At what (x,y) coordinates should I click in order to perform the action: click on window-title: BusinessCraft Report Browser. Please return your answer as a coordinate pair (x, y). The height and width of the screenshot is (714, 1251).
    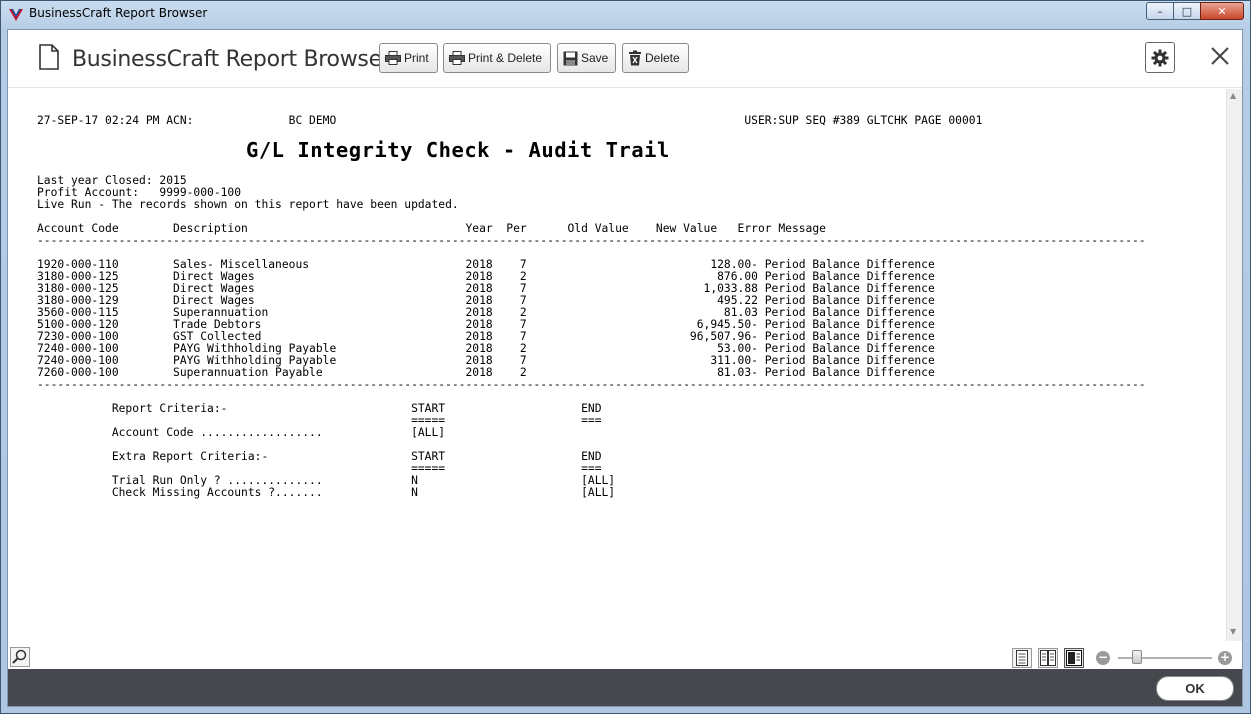
    Looking at the image, I should click on (118, 13).